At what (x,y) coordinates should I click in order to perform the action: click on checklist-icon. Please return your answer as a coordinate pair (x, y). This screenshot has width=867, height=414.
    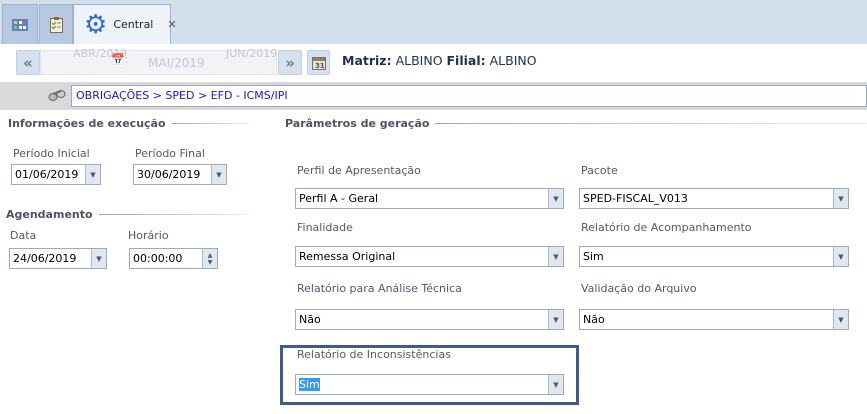
    Looking at the image, I should click on (56, 24).